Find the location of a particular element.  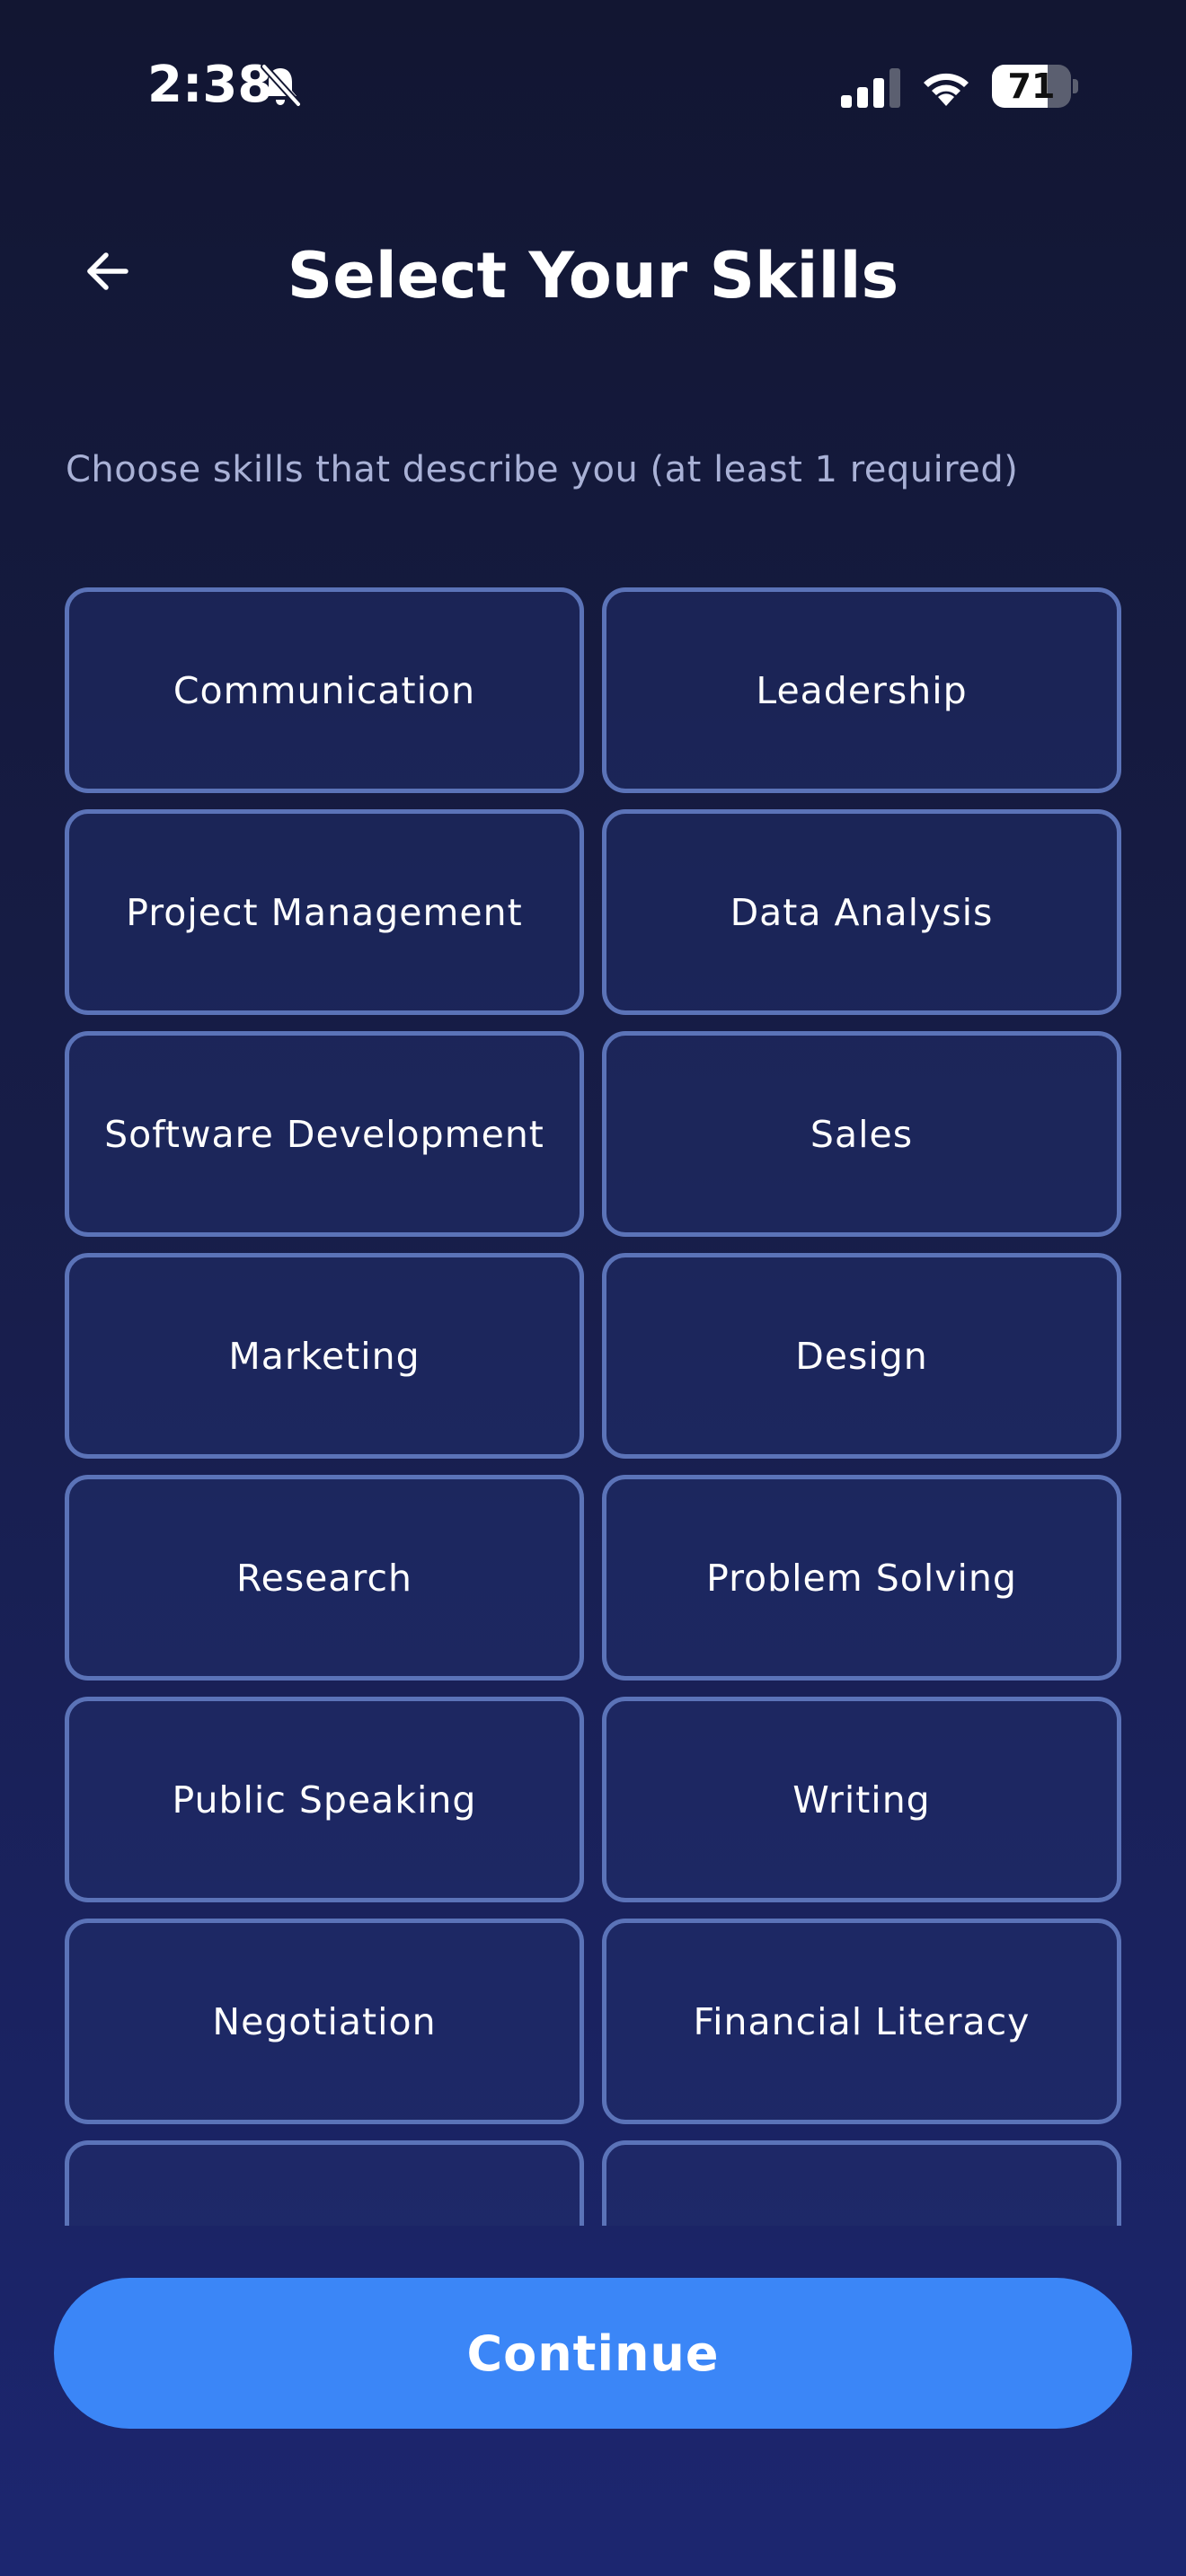

battery-icon: 71 is located at coordinates (1035, 86).